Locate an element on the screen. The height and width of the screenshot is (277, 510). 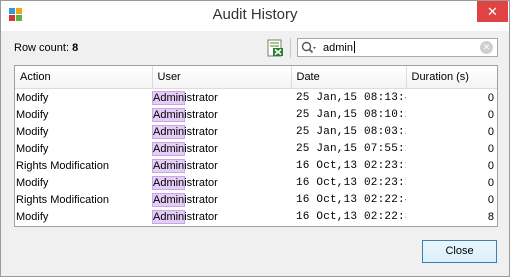
cell-date: 25 Jan,15 07:55:11 is located at coordinates (351, 148).